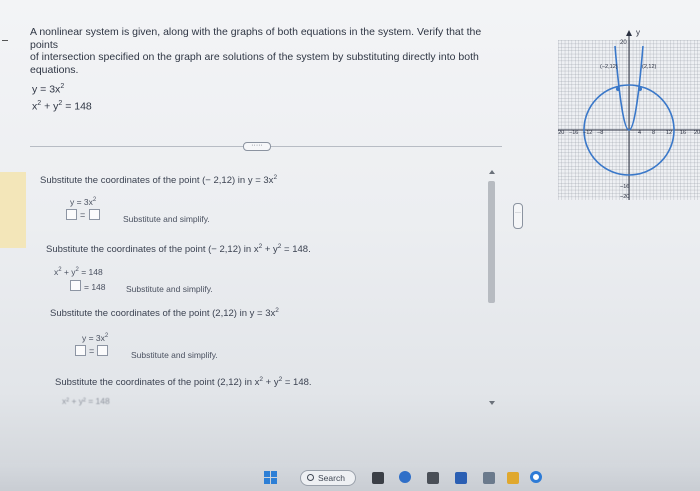  I want to click on equation-1-text: y = 3x, so click(46, 89).